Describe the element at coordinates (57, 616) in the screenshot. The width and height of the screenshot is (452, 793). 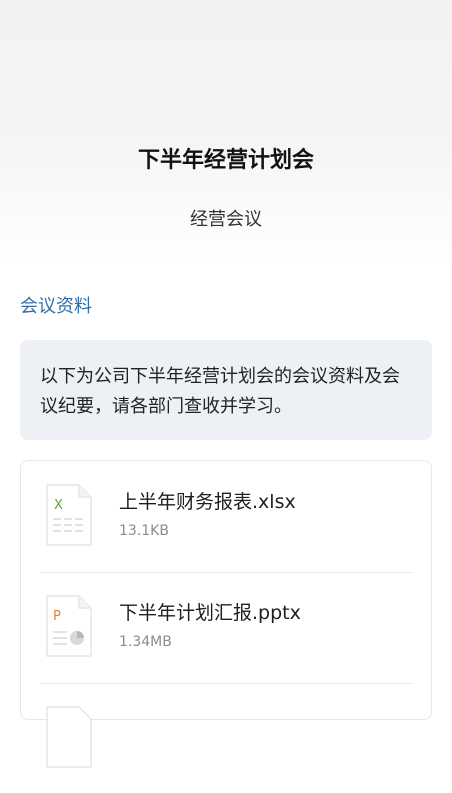
I see `svg-text: P` at that location.